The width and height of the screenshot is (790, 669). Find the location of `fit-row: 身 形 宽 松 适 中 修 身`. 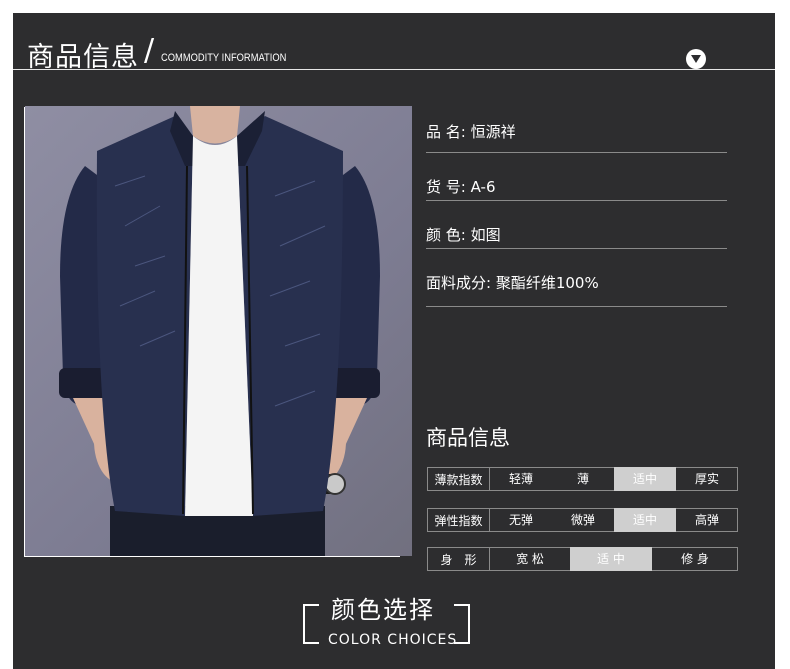

fit-row: 身 形 宽 松 适 中 修 身 is located at coordinates (582, 559).